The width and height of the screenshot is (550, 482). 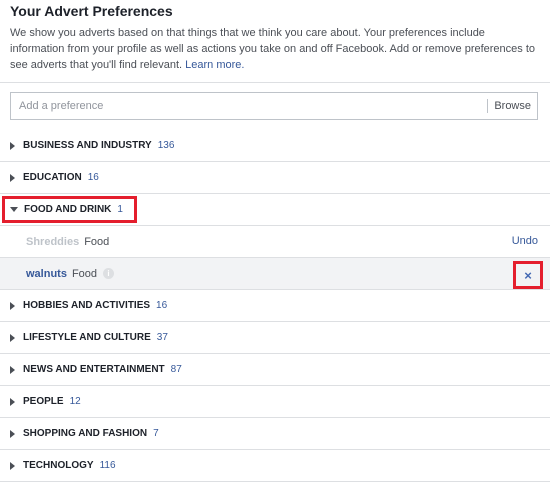 What do you see at coordinates (107, 465) in the screenshot?
I see `category-count: 116` at bounding box center [107, 465].